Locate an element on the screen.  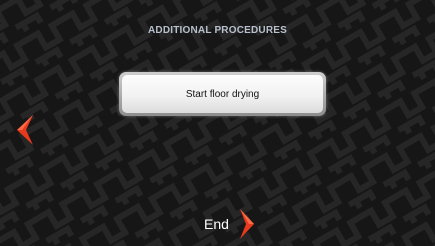
chevron-right-icon is located at coordinates (246, 224).